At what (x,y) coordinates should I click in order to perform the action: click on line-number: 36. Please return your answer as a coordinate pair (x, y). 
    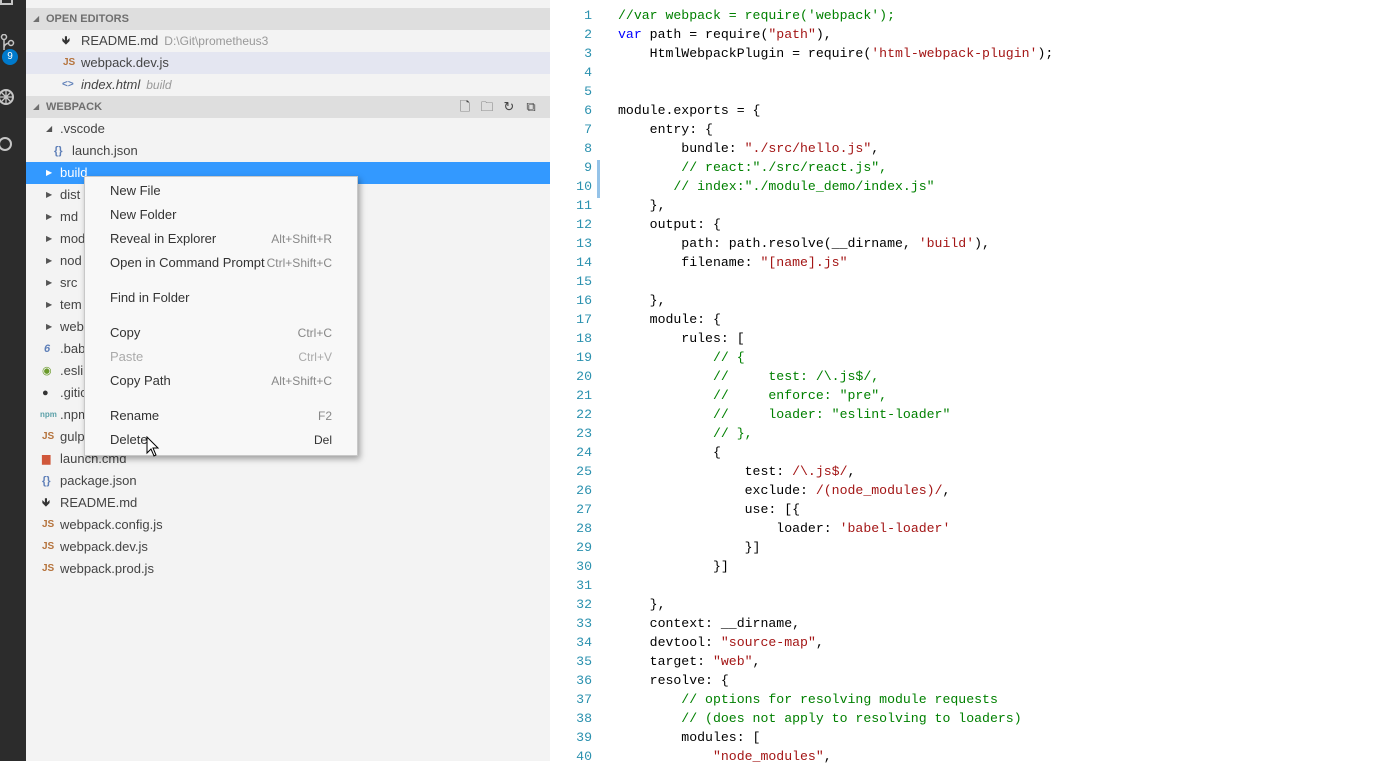
    Looking at the image, I should click on (584, 680).